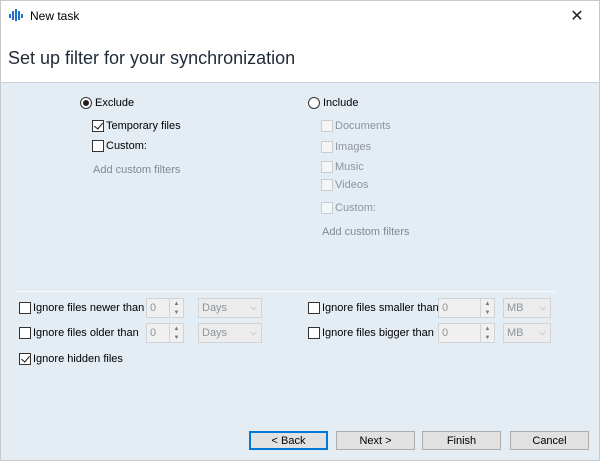 The height and width of the screenshot is (461, 600). I want to click on images-checkbox: Images, so click(346, 147).